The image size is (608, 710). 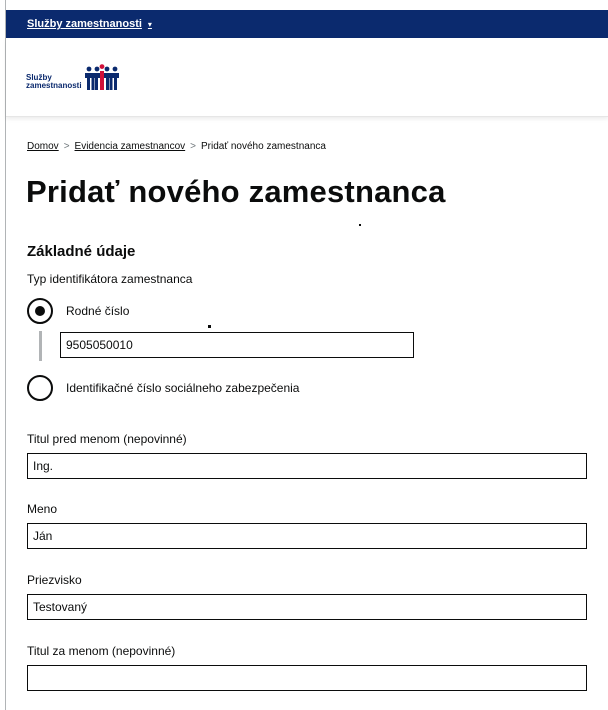 What do you see at coordinates (263, 146) in the screenshot?
I see `breadcrumb-current: Pridať nového zamestnanca` at bounding box center [263, 146].